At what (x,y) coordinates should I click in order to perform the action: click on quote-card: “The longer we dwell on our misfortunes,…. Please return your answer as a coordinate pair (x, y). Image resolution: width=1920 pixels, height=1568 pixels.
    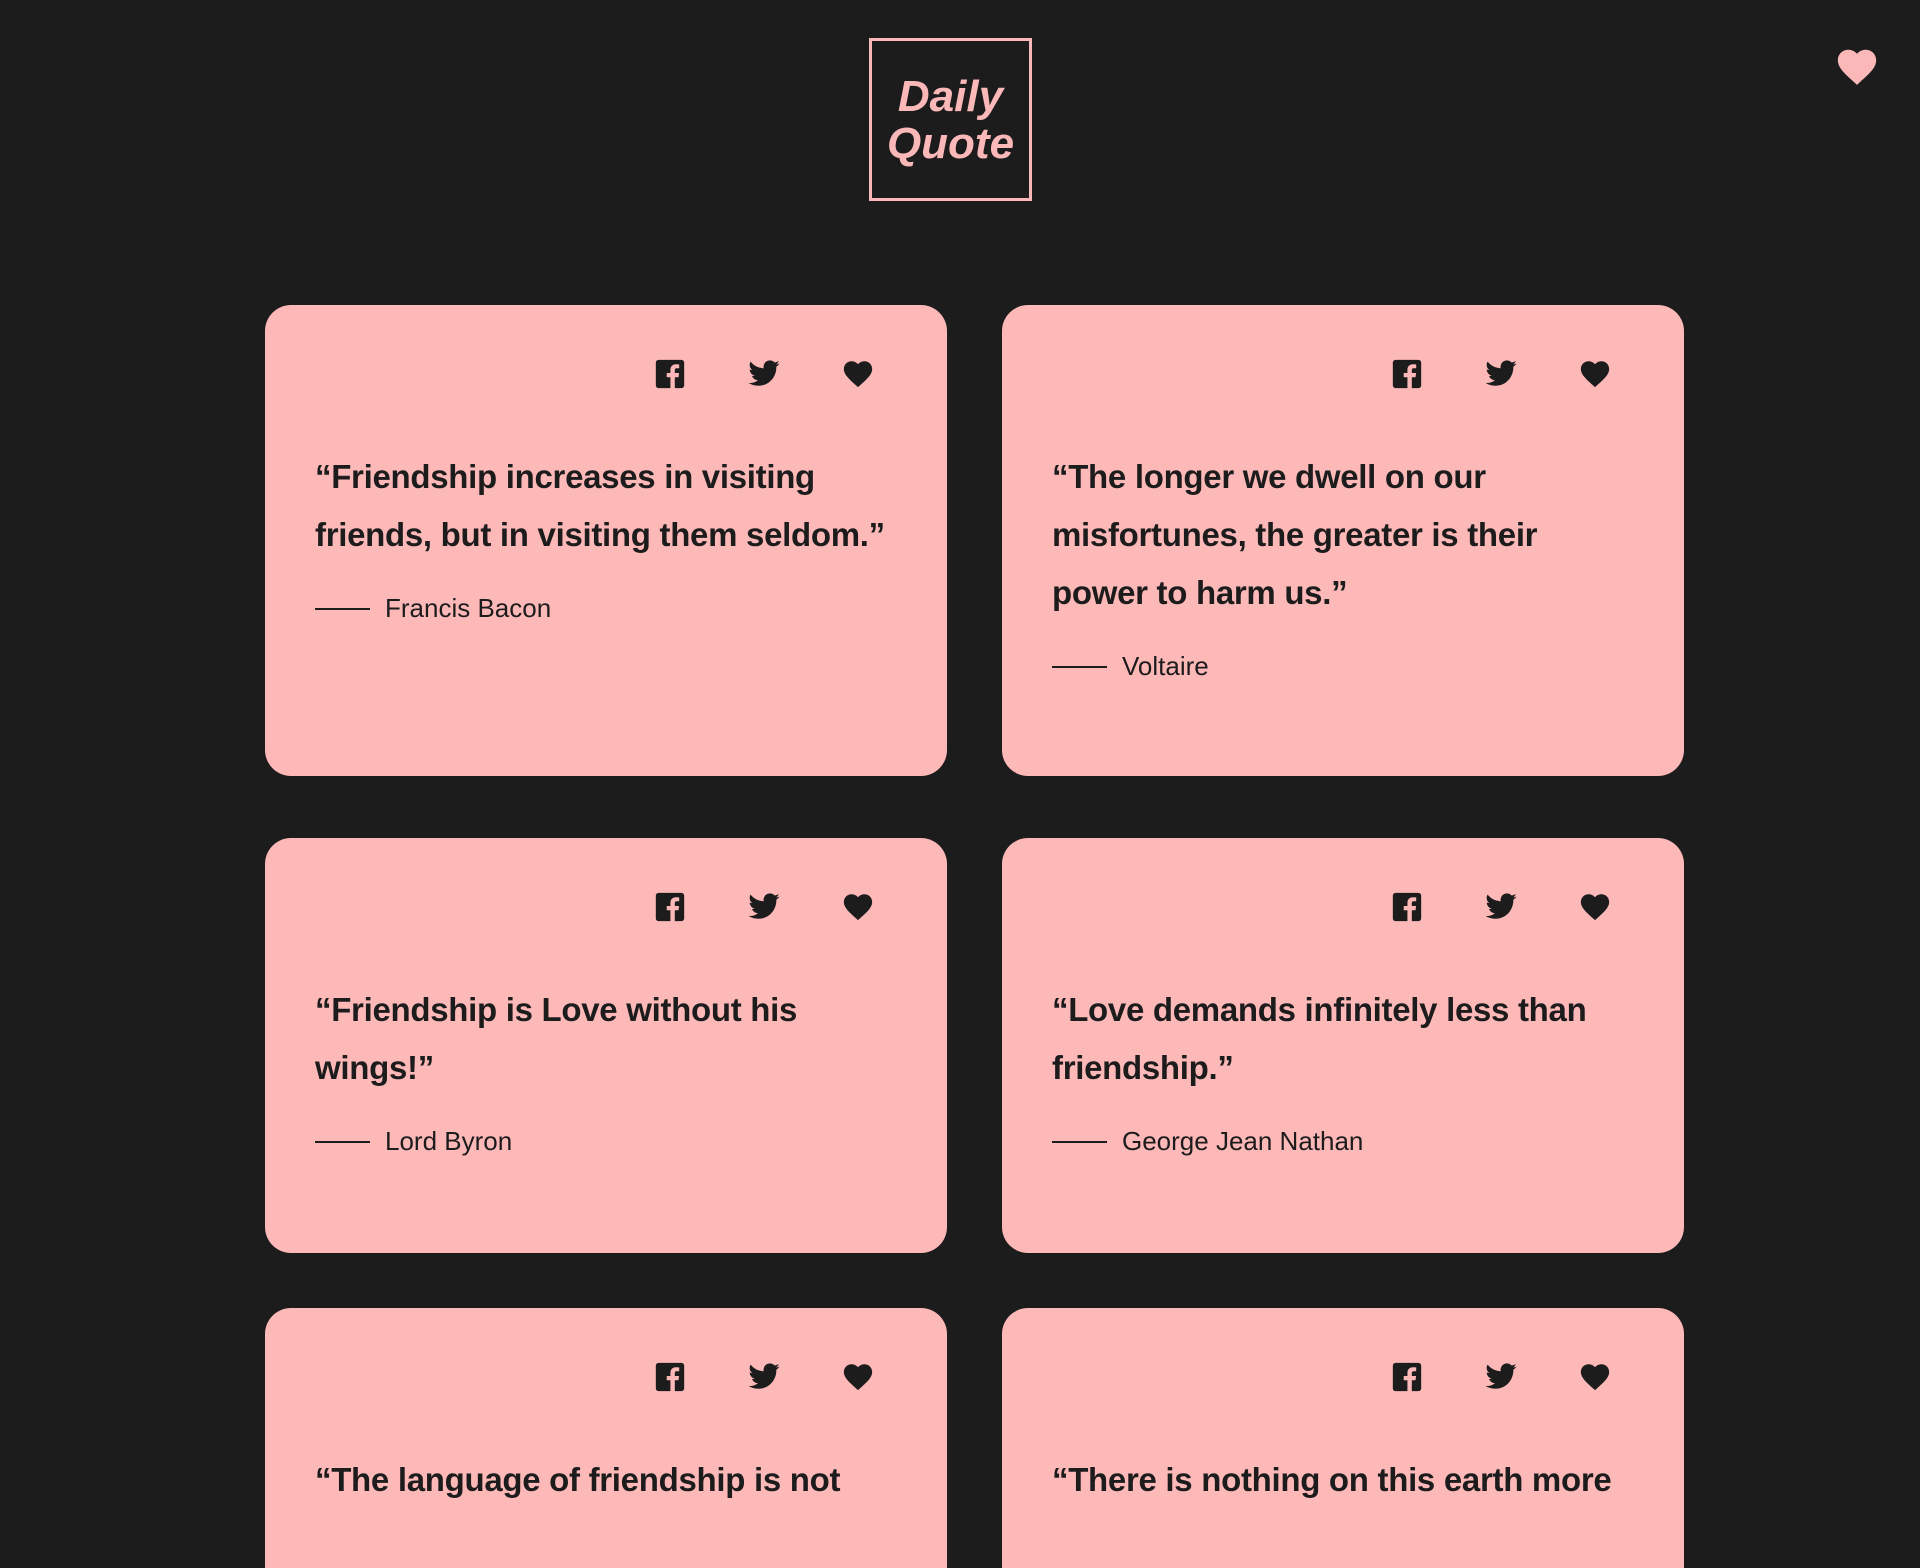
    Looking at the image, I should click on (1343, 540).